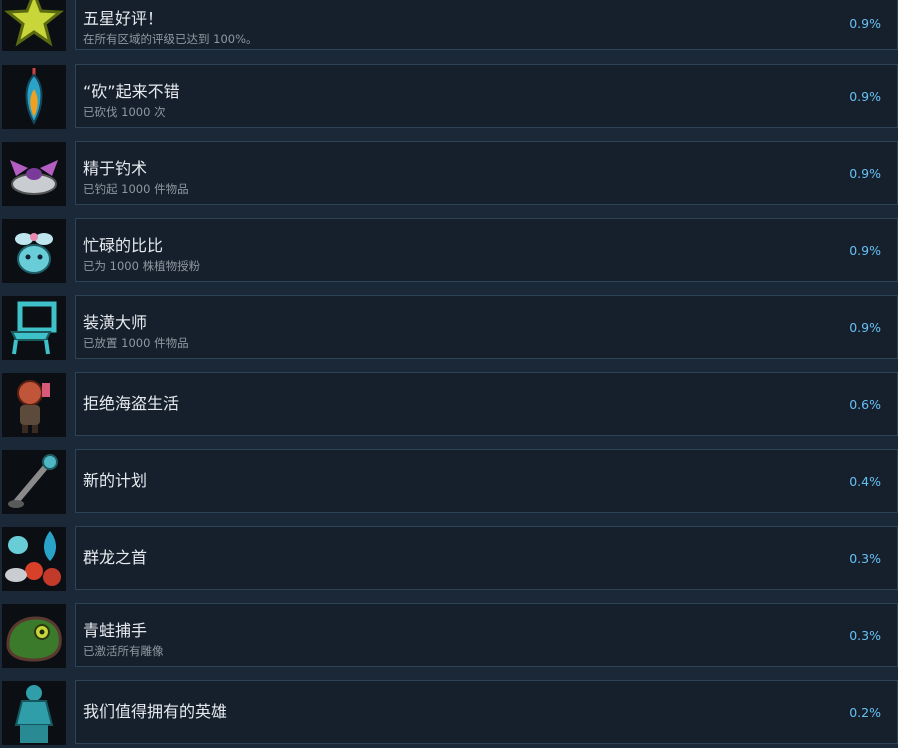 The width and height of the screenshot is (898, 748). I want to click on achievement-title: 群龙之首, so click(115, 557).